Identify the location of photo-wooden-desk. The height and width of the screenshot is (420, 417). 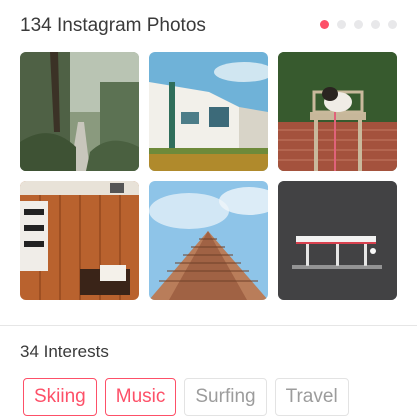
(79, 240).